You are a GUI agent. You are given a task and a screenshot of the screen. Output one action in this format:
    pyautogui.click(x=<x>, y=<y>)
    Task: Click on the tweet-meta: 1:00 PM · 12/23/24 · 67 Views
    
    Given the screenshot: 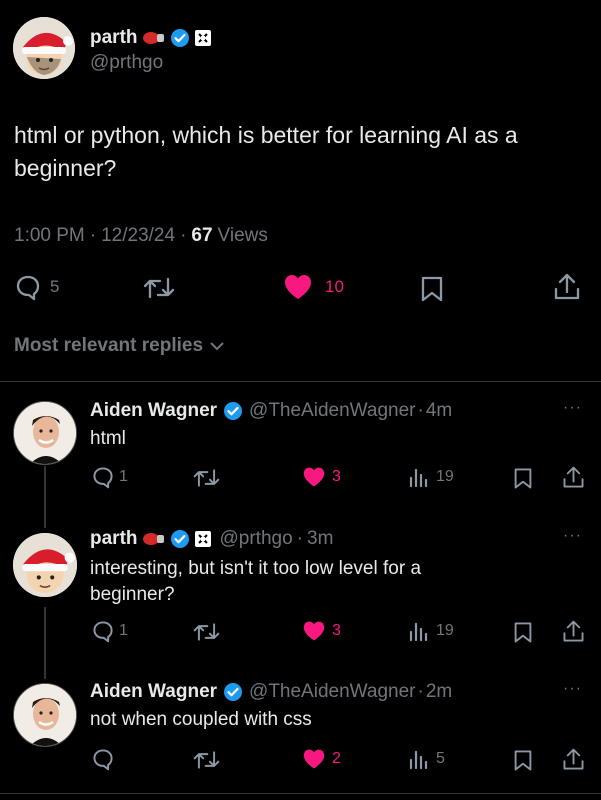 What is the action you would take?
    pyautogui.click(x=141, y=236)
    